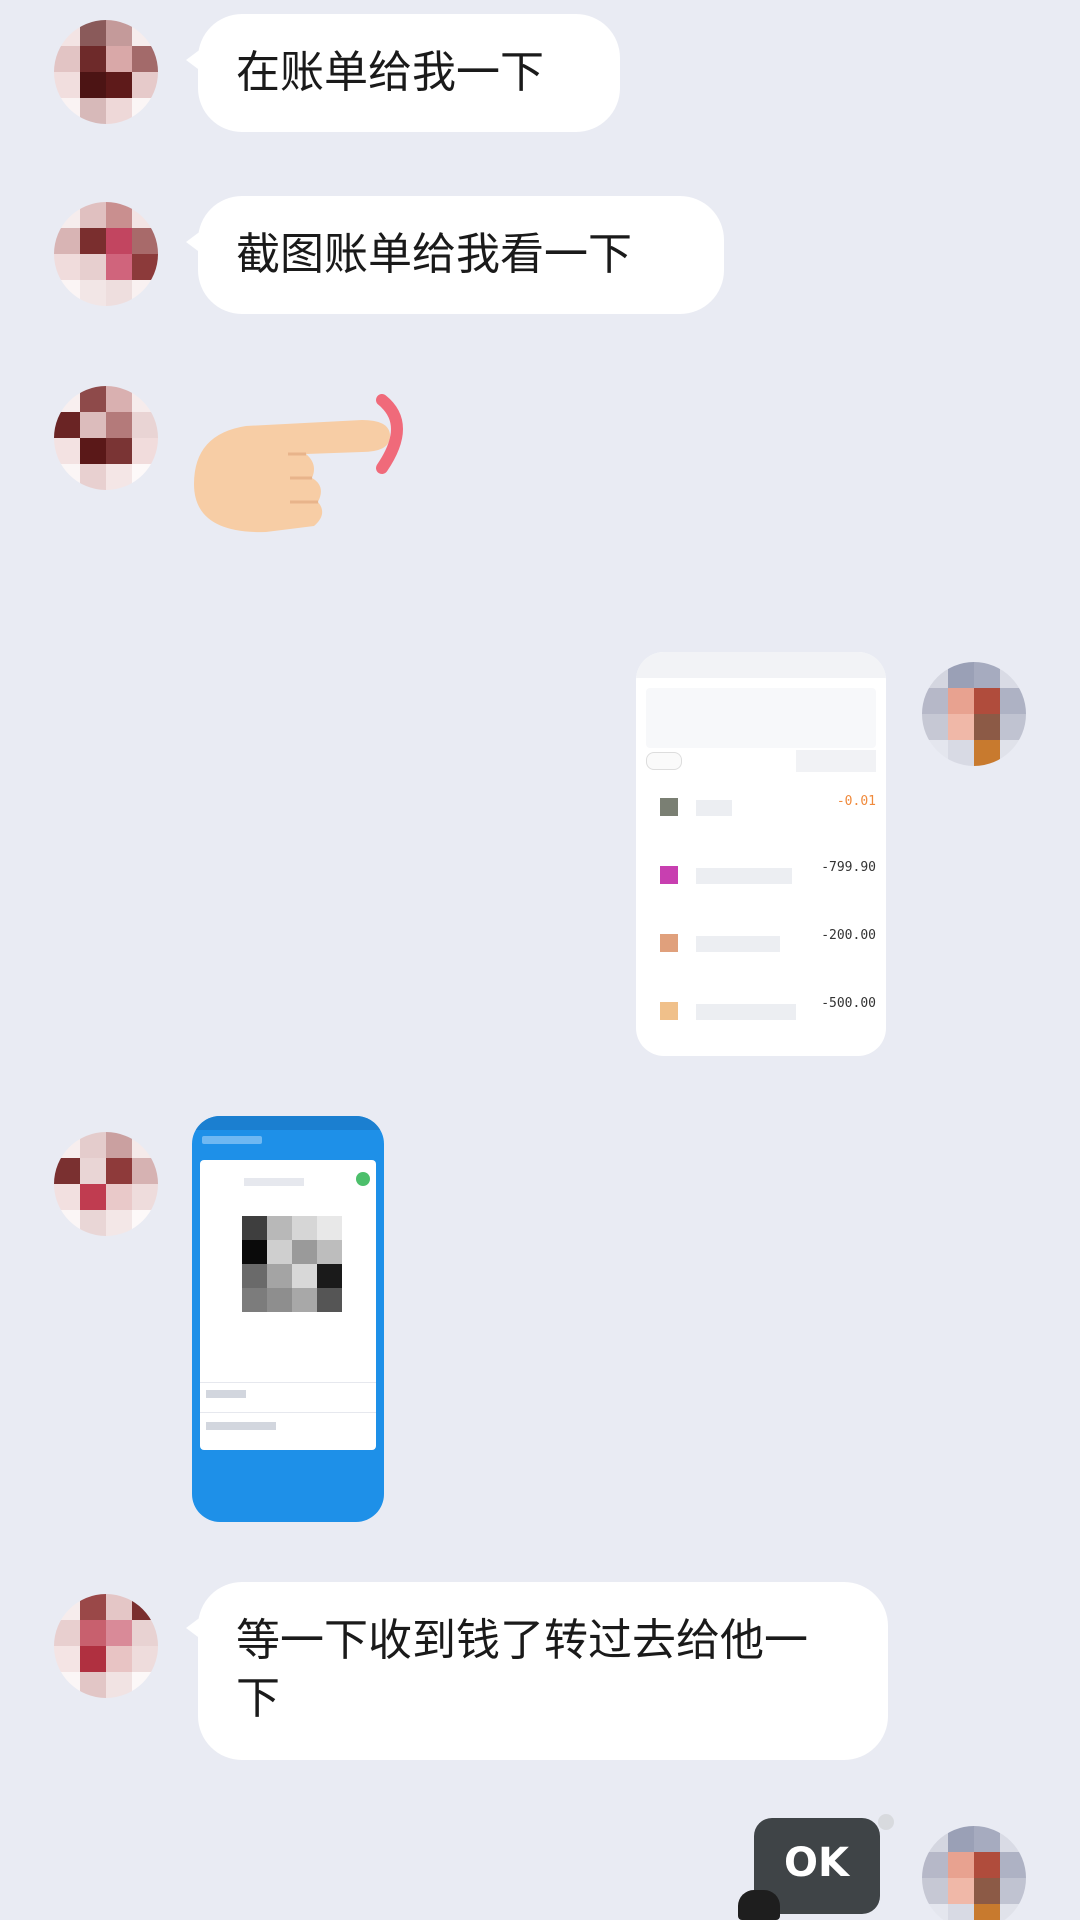 The width and height of the screenshot is (1080, 1920). I want to click on sparkle-icon, so click(886, 1822).